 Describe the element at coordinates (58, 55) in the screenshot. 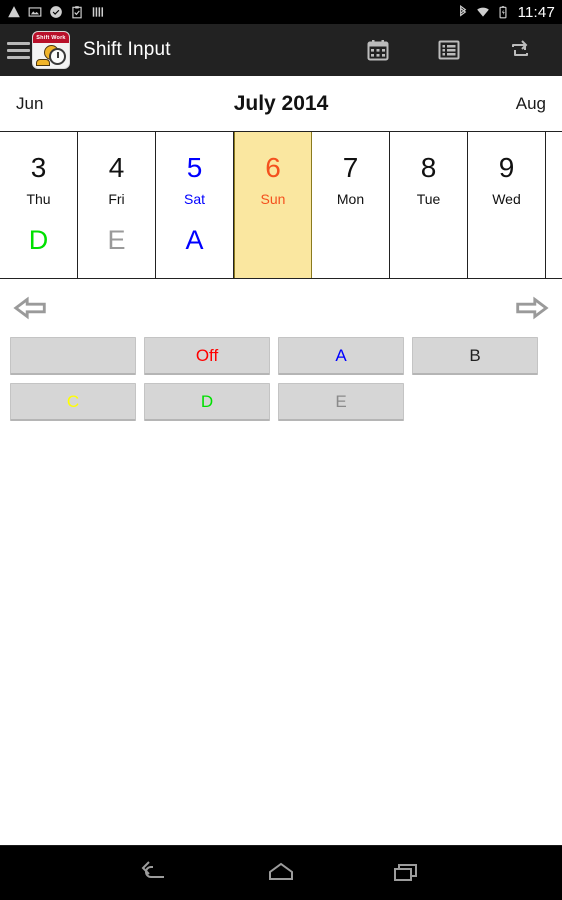

I see `app-icon-clock-hand` at that location.